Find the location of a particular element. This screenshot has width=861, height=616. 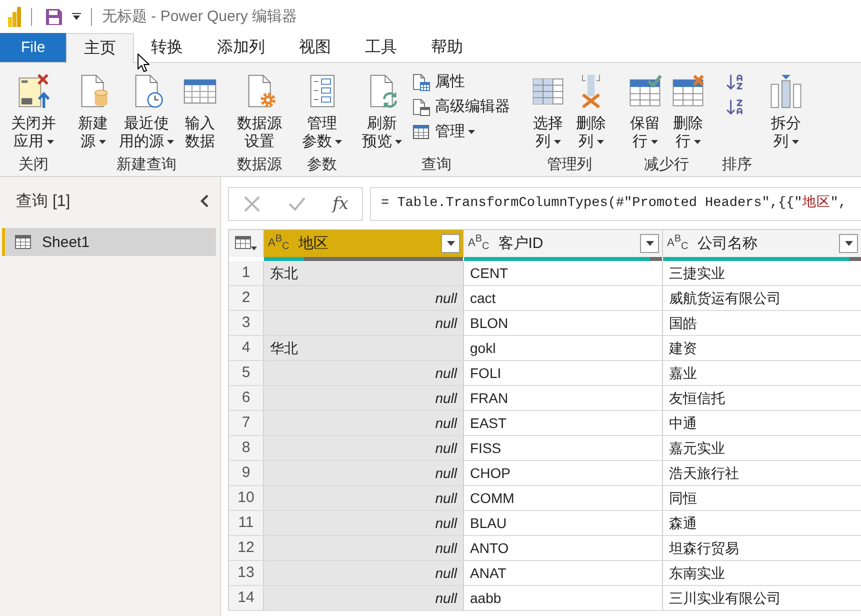

column-name: 公司名称 is located at coordinates (727, 243).